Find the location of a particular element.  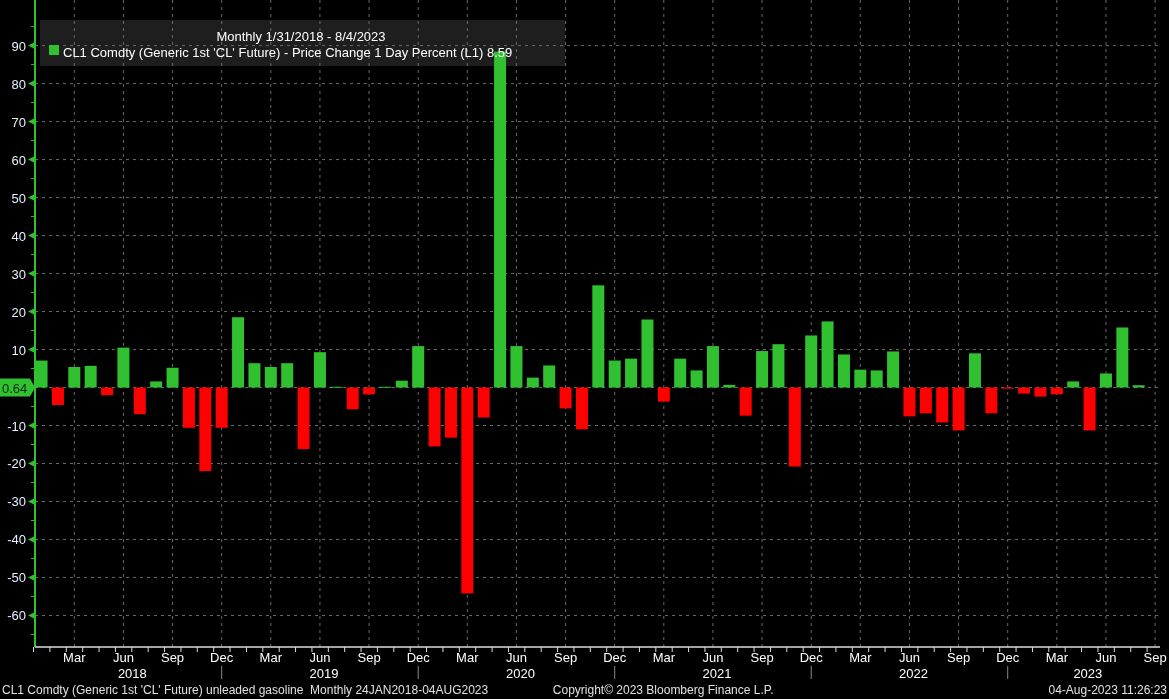

axis-label: 90 is located at coordinates (18, 46).